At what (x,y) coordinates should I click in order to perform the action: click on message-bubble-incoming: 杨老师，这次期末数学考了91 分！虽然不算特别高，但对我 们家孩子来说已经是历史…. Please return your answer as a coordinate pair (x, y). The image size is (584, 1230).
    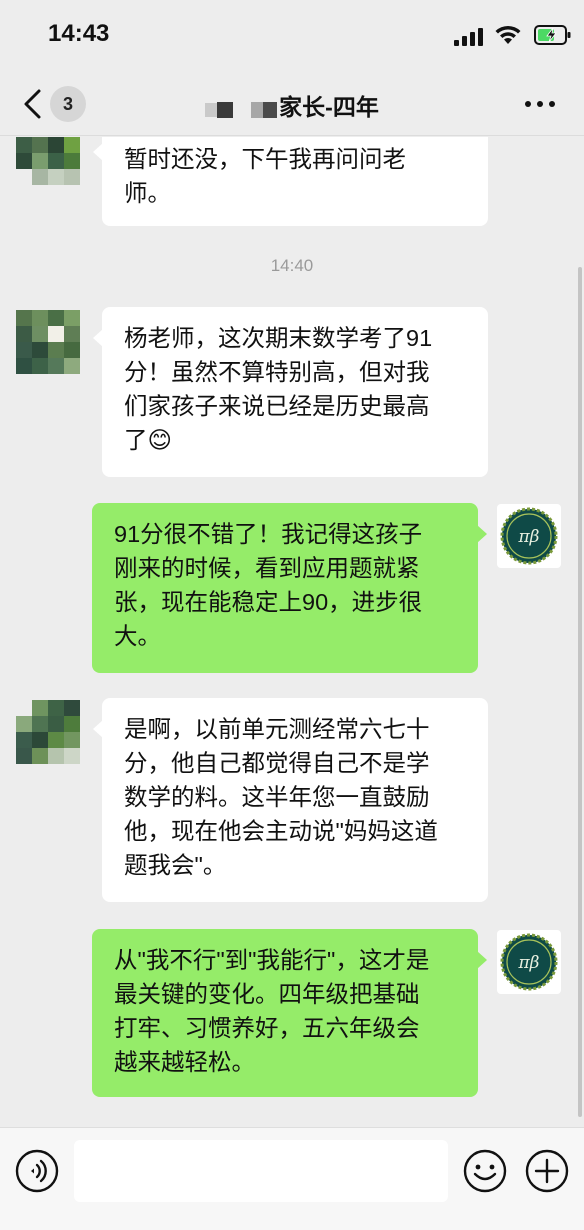
    Looking at the image, I should click on (290, 392).